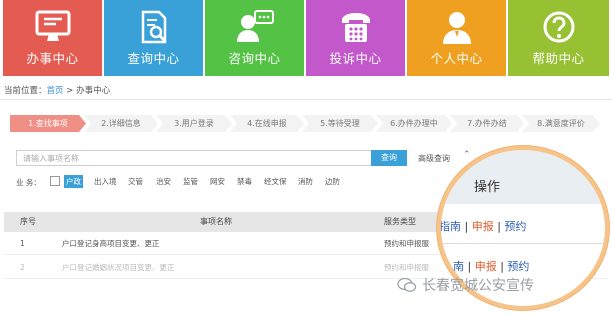 The image size is (612, 314). What do you see at coordinates (93, 91) in the screenshot?
I see `breadcrumb-current: 办事中心` at bounding box center [93, 91].